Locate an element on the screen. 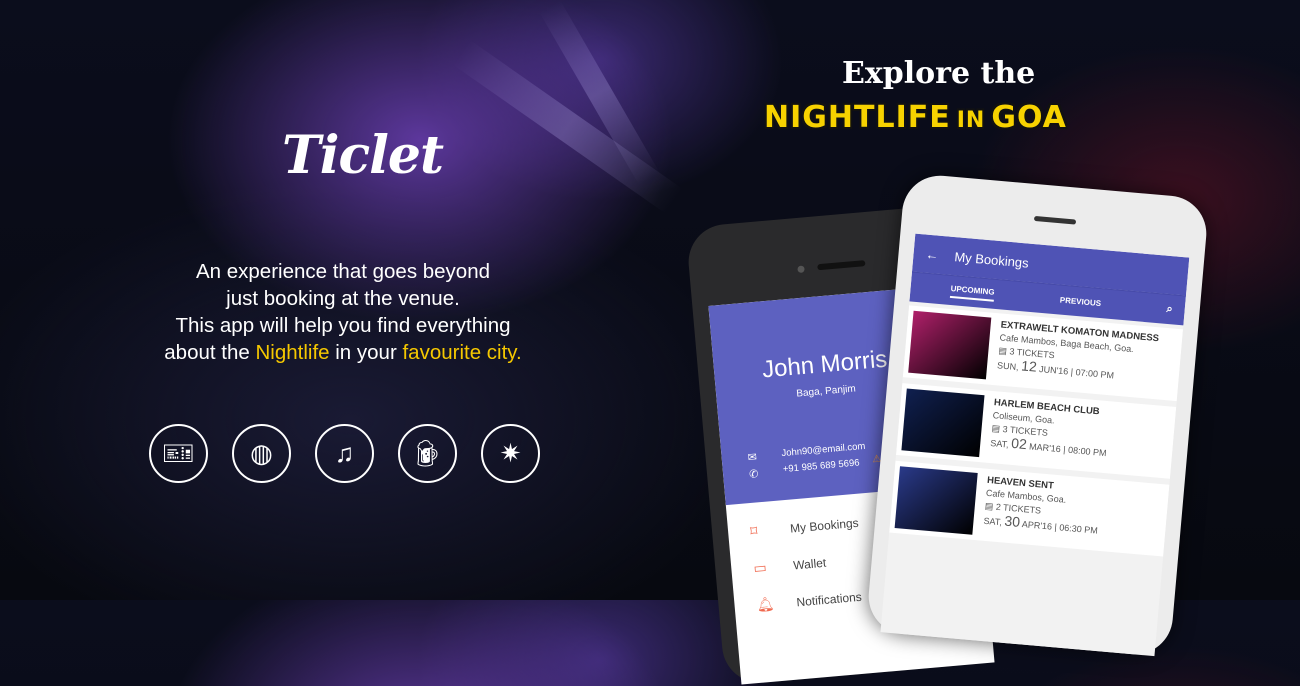  event-month: JUN'16 is located at coordinates (1053, 370).